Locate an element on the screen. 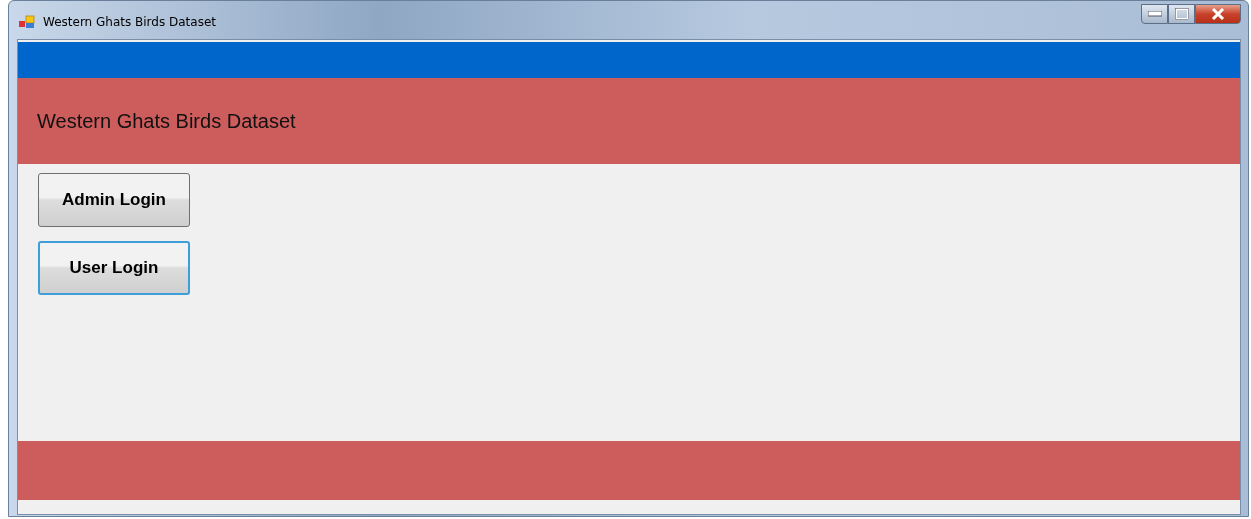 This screenshot has width=1251, height=519. close-icon is located at coordinates (1218, 14).